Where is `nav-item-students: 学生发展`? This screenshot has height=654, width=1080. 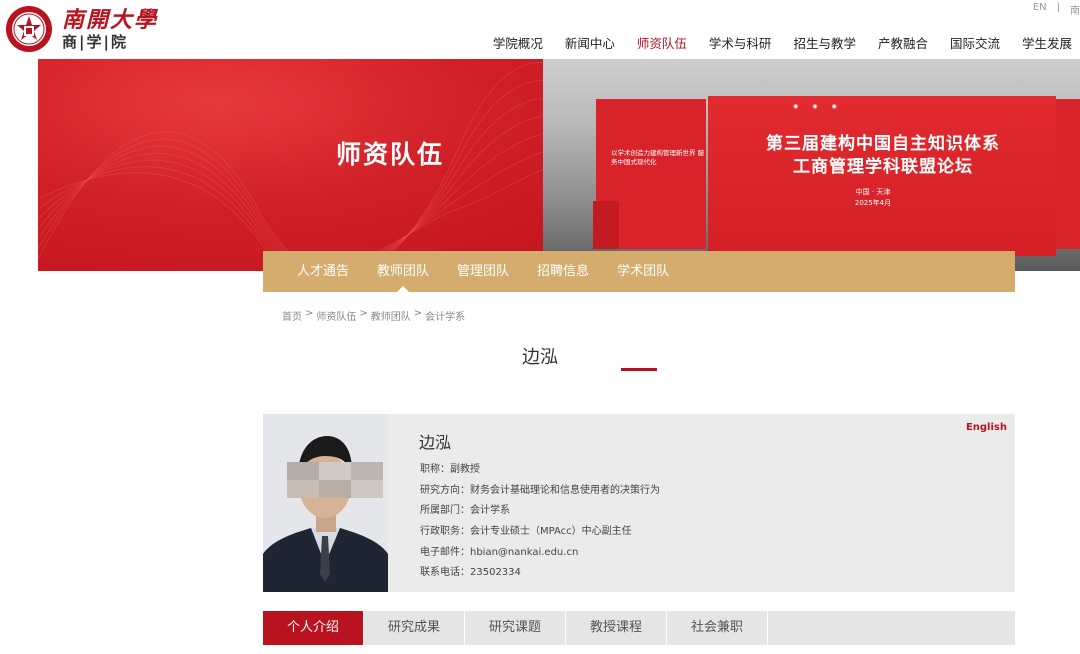 nav-item-students: 学生发展 is located at coordinates (1047, 42).